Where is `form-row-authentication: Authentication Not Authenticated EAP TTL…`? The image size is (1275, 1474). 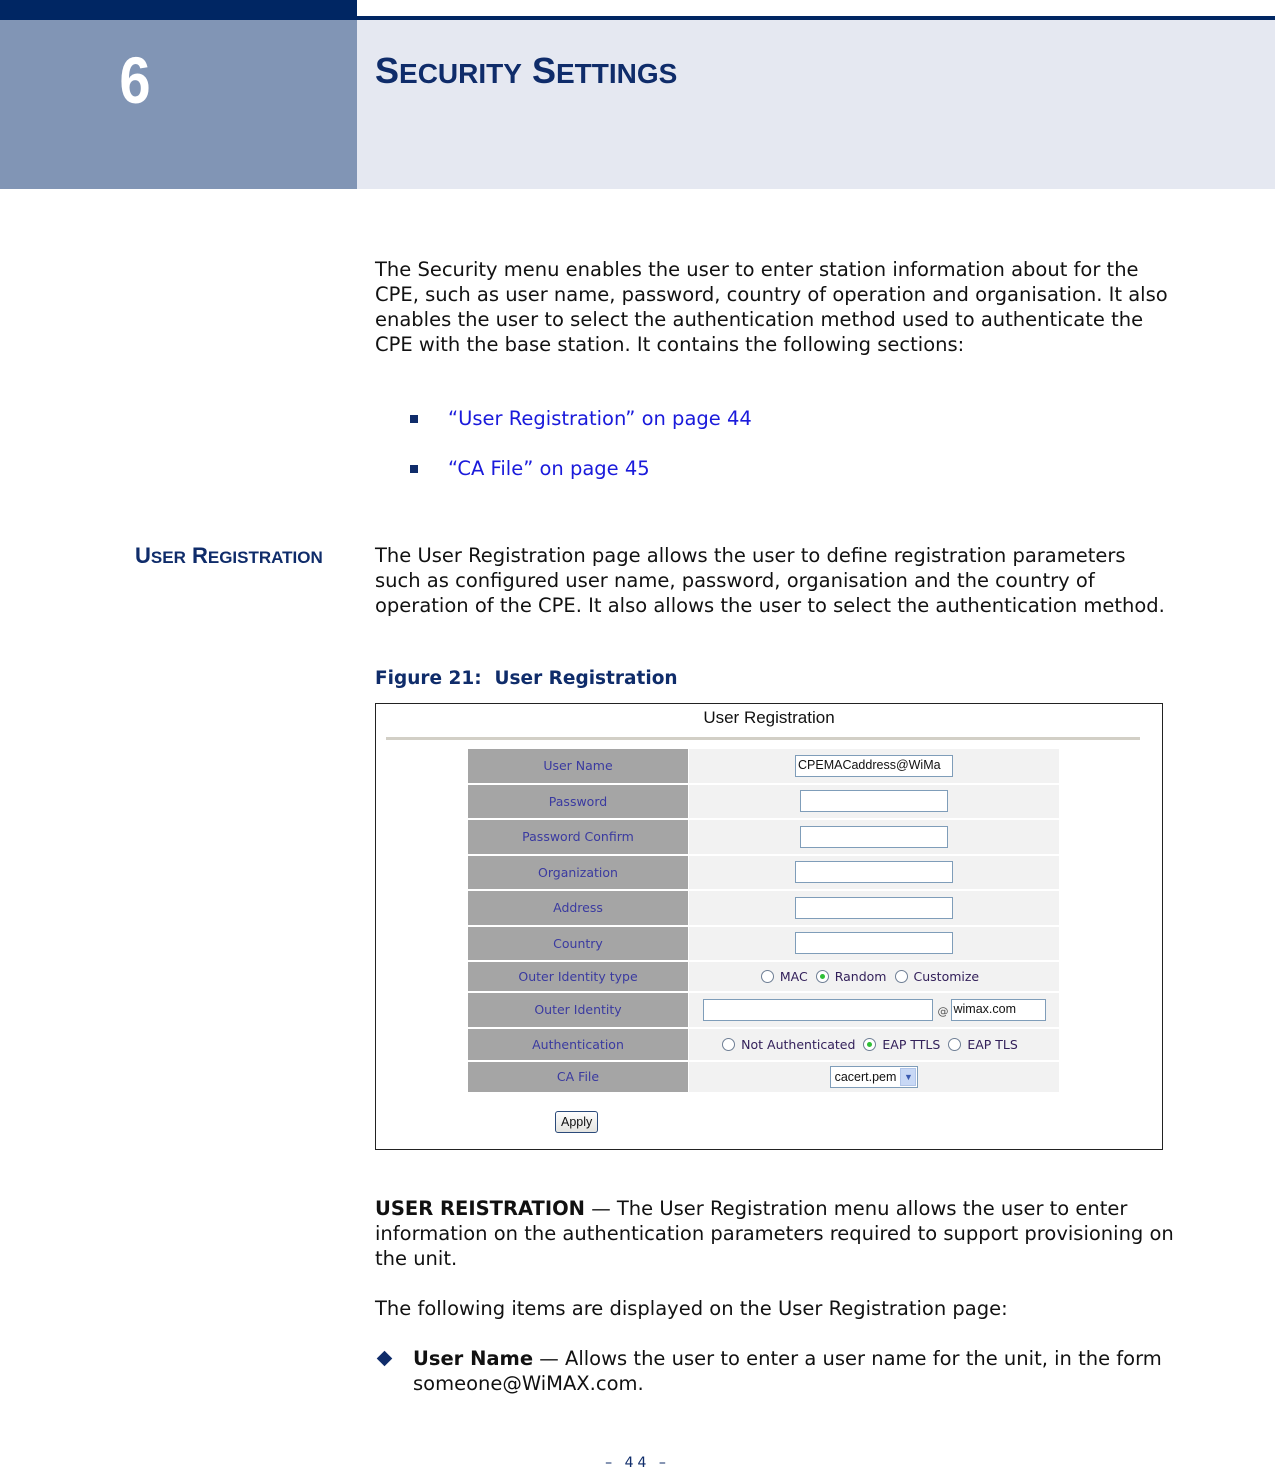 form-row-authentication: Authentication Not Authenticated EAP TTL… is located at coordinates (763, 1045).